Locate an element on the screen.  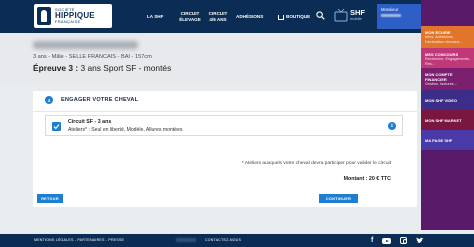
side-item-title: MON COMPTE FINANCIER is located at coordinates (439, 77).